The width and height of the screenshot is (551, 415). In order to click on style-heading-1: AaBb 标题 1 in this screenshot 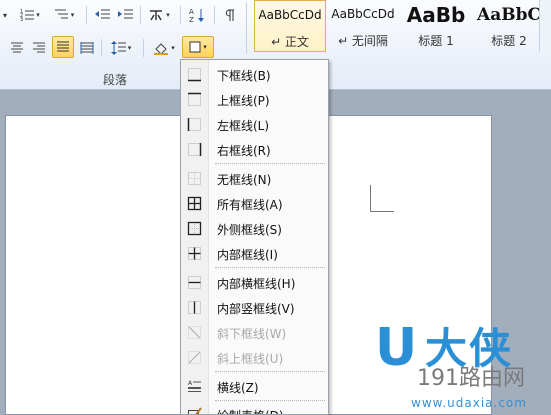, I will do `click(436, 26)`.